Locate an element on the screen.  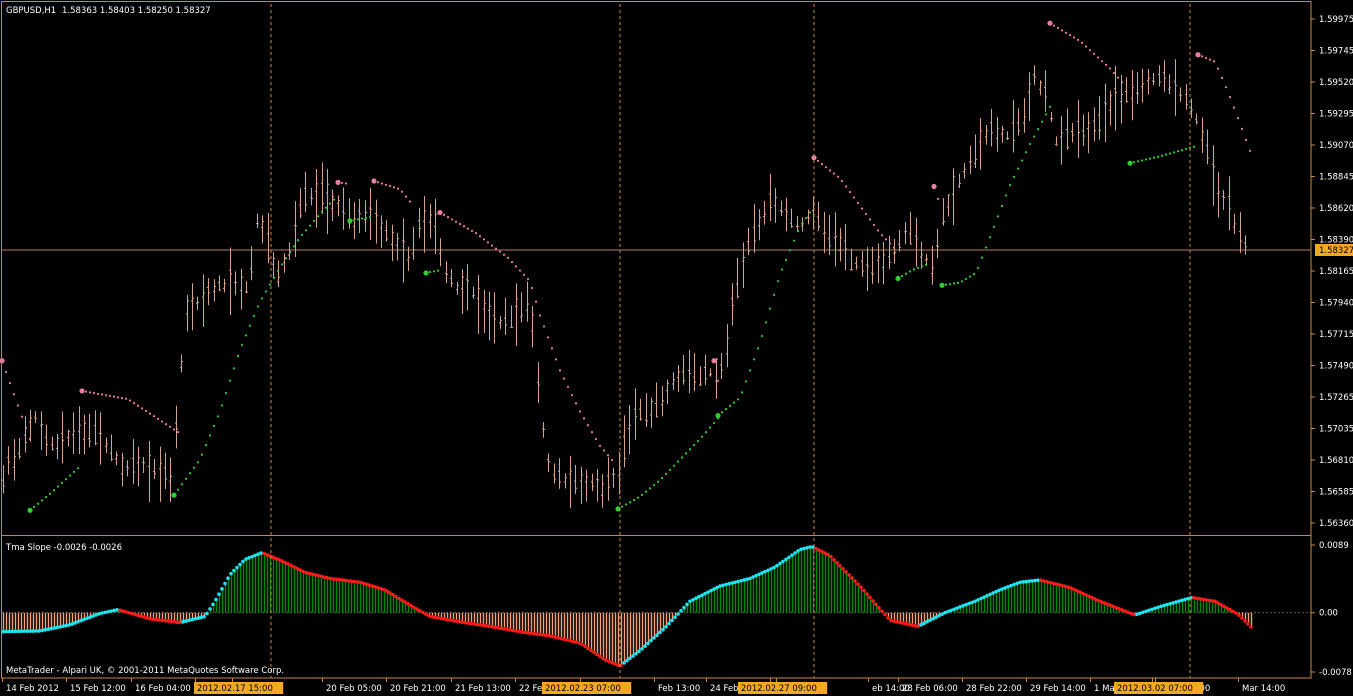
price-tick-label: 1.57035 is located at coordinates (1336, 430).